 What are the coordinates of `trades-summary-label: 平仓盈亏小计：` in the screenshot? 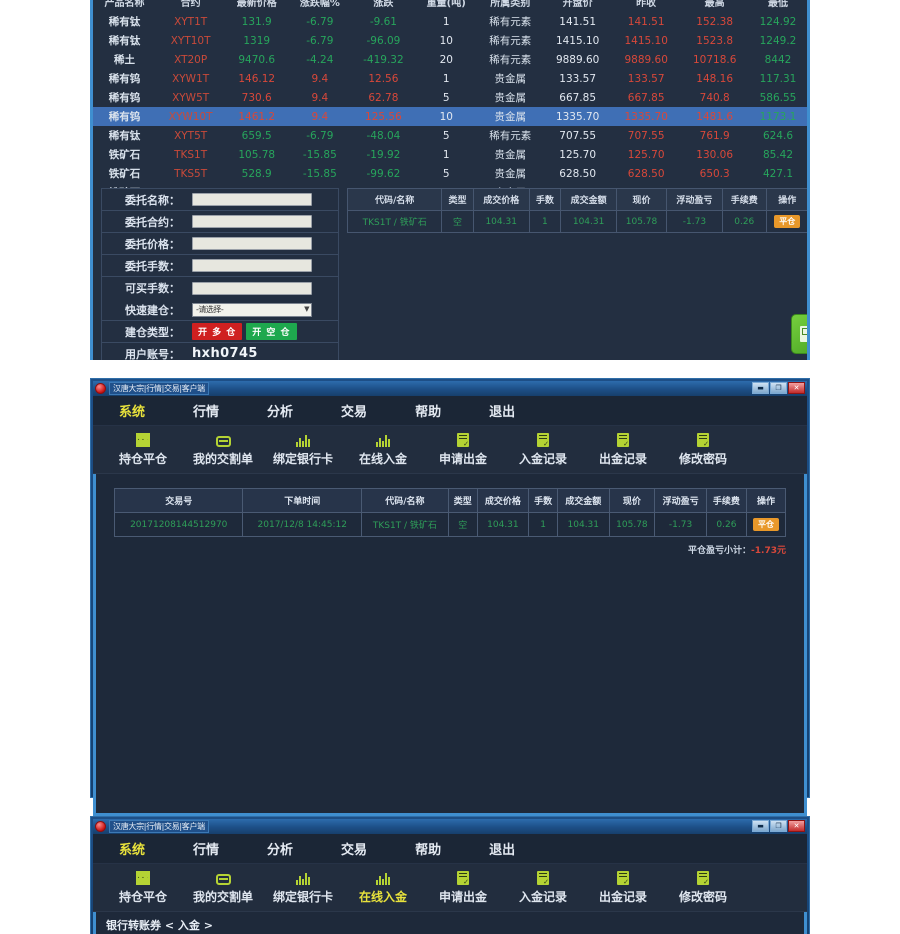 It's located at (720, 551).